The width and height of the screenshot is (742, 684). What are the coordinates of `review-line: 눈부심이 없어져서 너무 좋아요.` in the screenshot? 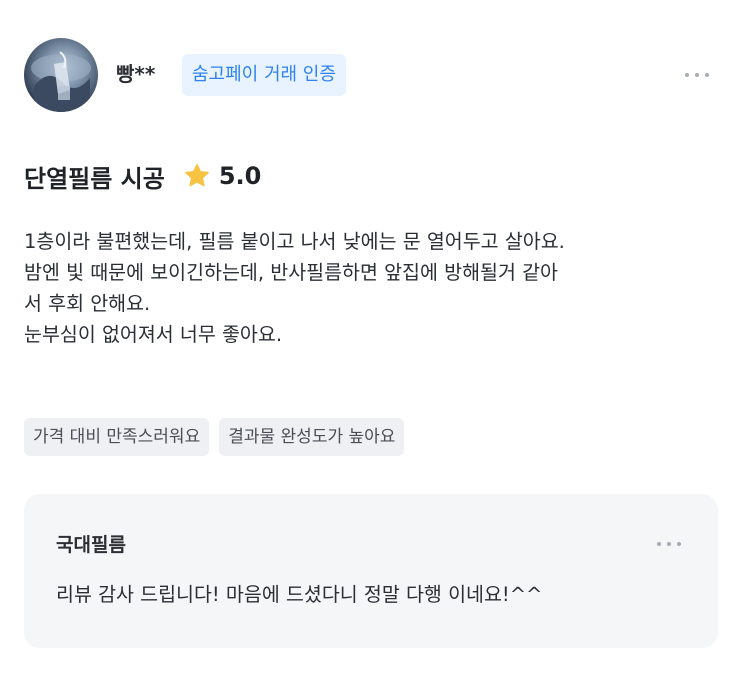 It's located at (153, 334).